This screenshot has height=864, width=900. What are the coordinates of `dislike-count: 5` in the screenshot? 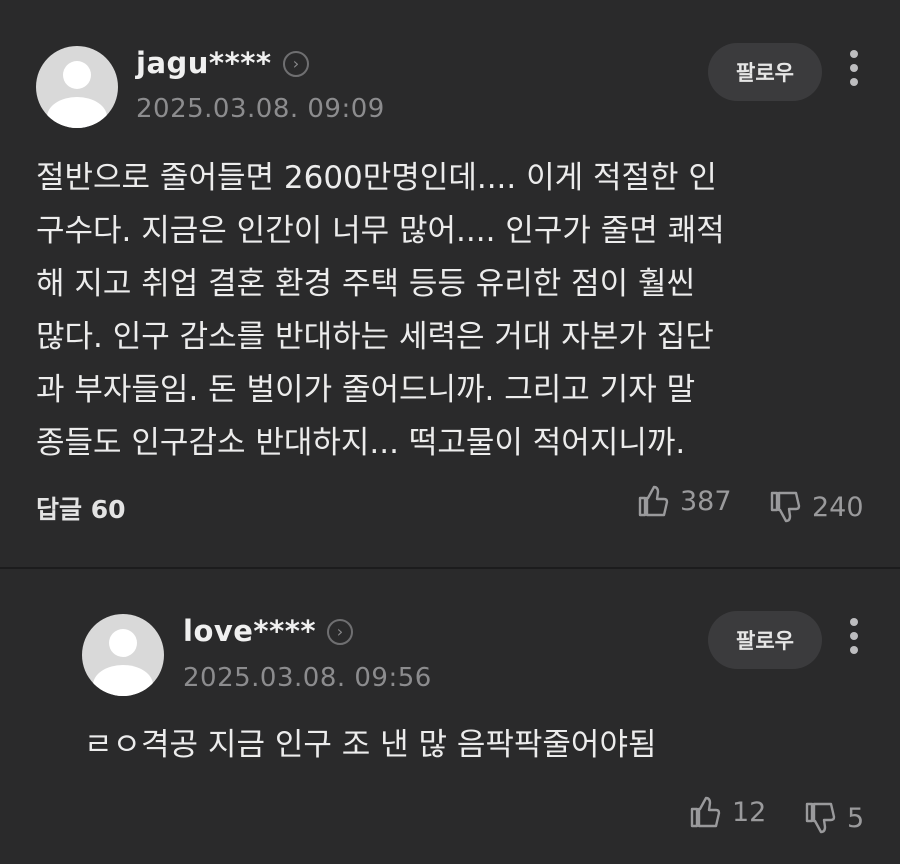 It's located at (856, 818).